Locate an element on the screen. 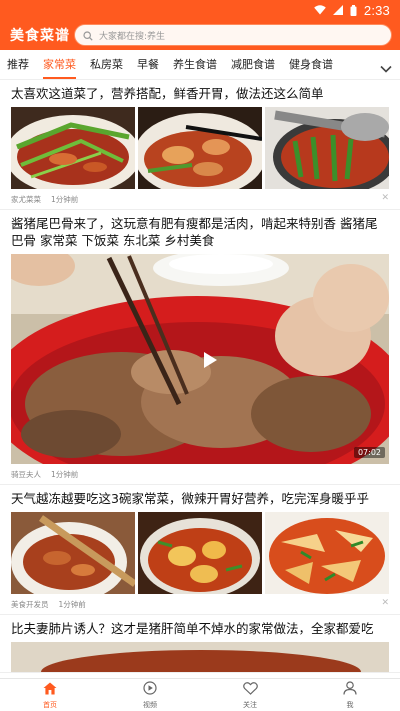 This screenshot has height=711, width=400. nav-video-label: 视频 is located at coordinates (150, 705).